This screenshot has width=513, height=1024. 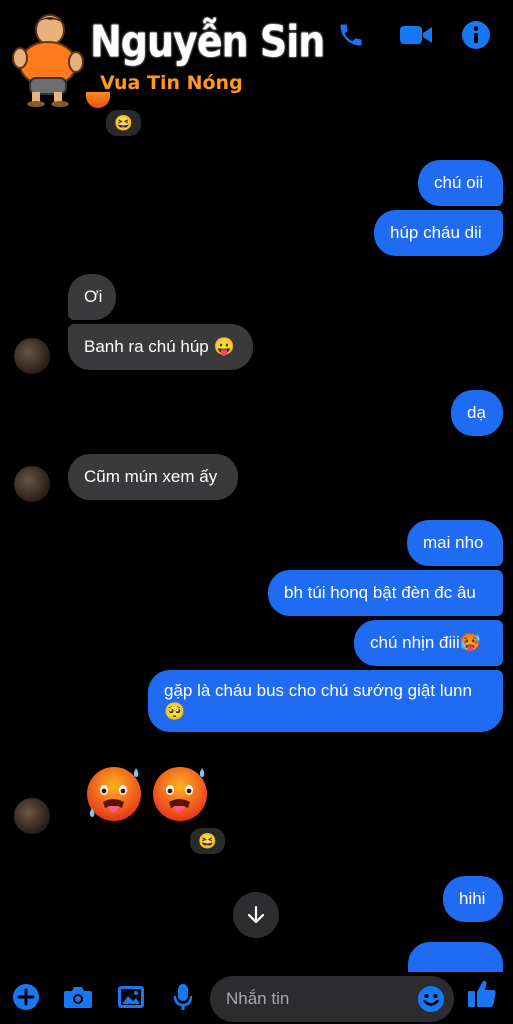 I want to click on video-call-icon, so click(x=416, y=35).